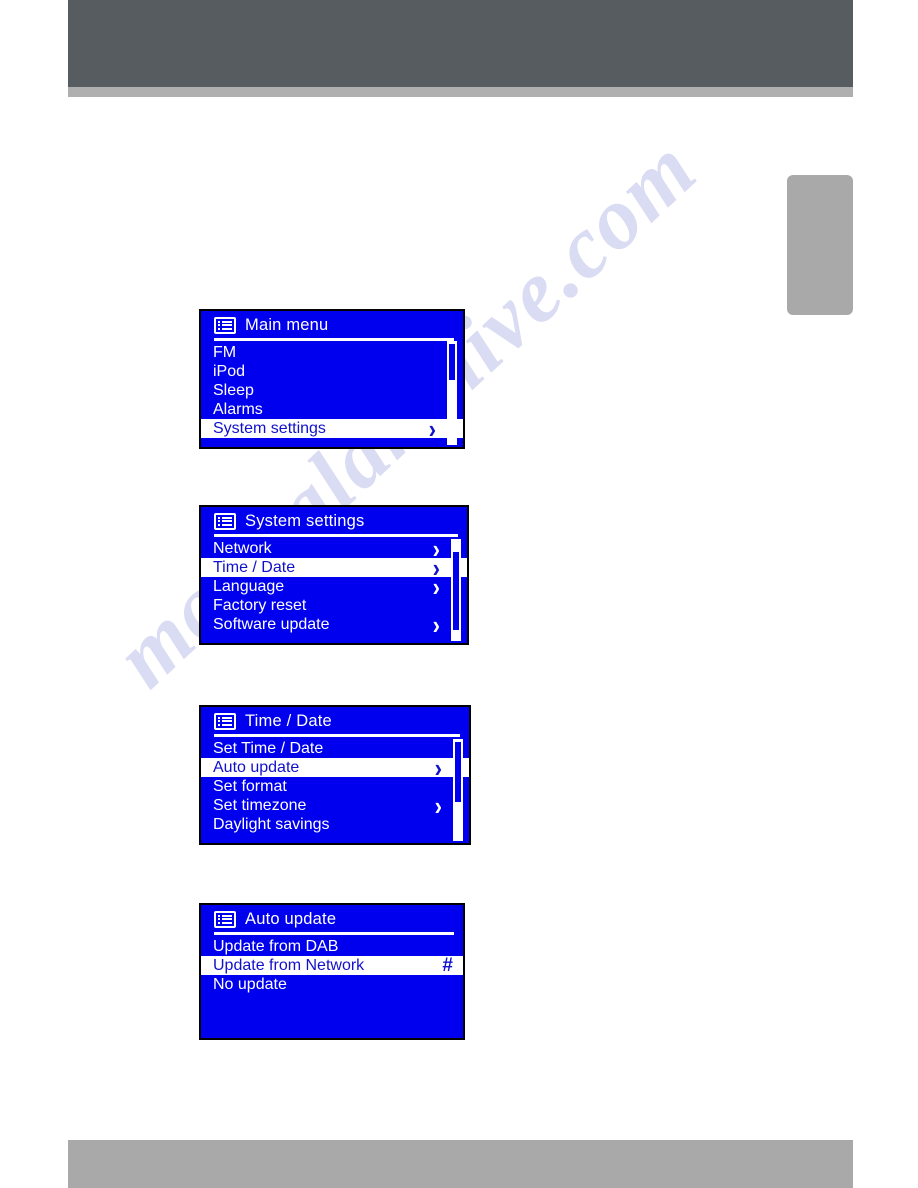  I want to click on lcd-menu-item: FM, so click(332, 352).